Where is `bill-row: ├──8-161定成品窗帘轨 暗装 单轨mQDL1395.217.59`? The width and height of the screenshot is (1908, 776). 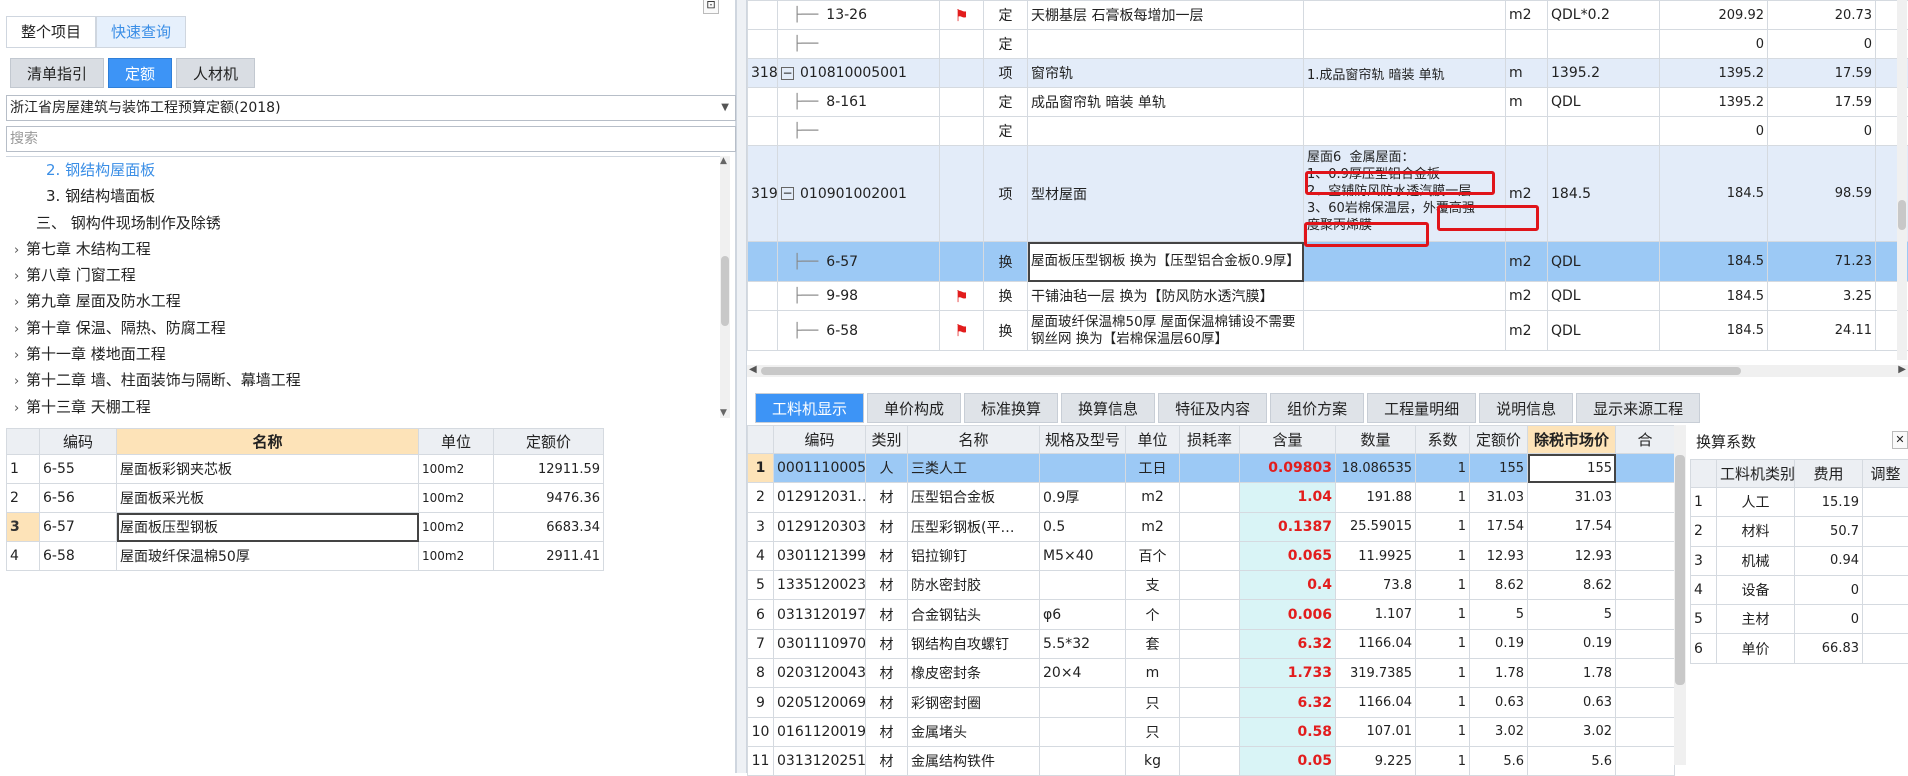
bill-row: ├──8-161定成品窗帘轨 暗装 单轨mQDL1395.217.59 is located at coordinates (1328, 102).